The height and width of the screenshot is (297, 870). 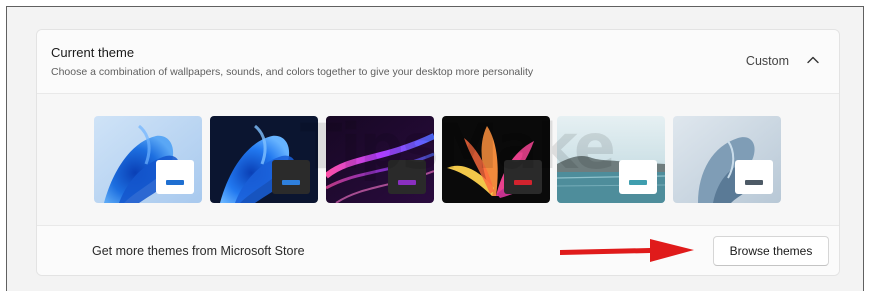 What do you see at coordinates (264, 159) in the screenshot?
I see `theme-tile-windows-dark` at bounding box center [264, 159].